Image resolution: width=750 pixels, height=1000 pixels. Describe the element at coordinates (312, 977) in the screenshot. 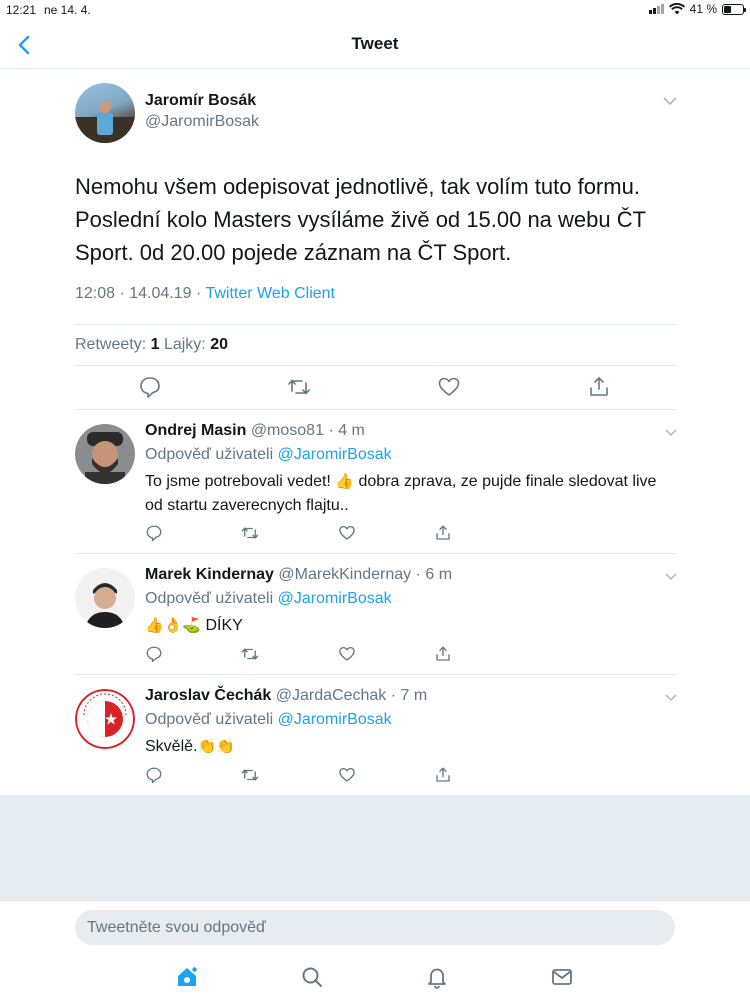

I see `search-icon` at that location.